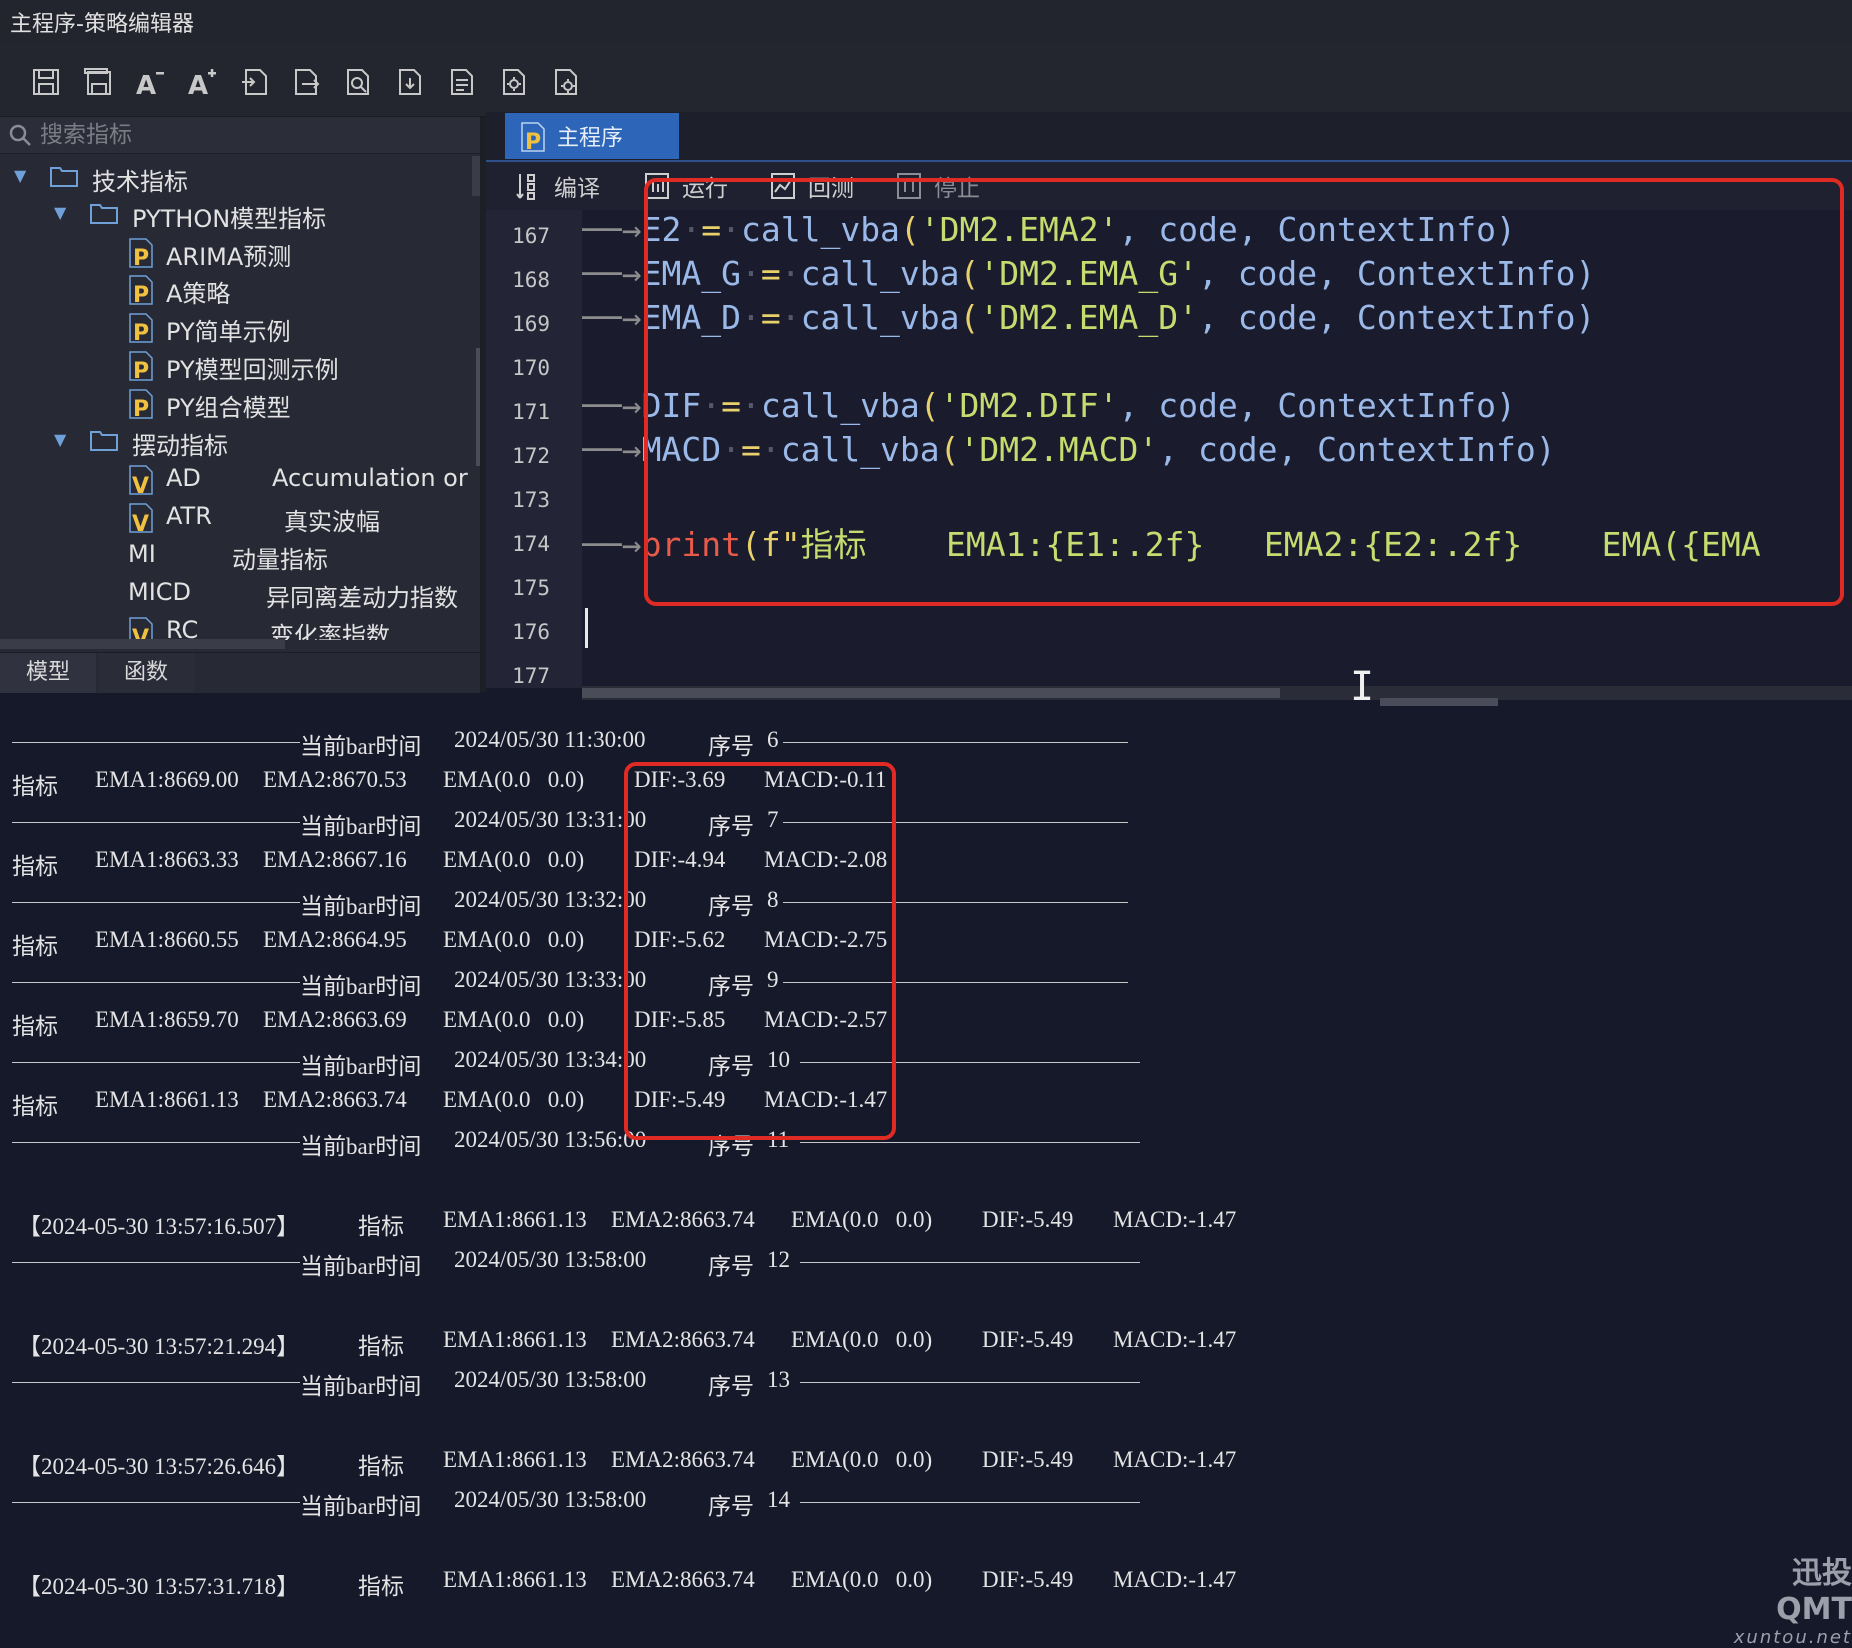 The image size is (1852, 1648). Describe the element at coordinates (931, 693) in the screenshot. I see `scrollbar-thumb` at that location.